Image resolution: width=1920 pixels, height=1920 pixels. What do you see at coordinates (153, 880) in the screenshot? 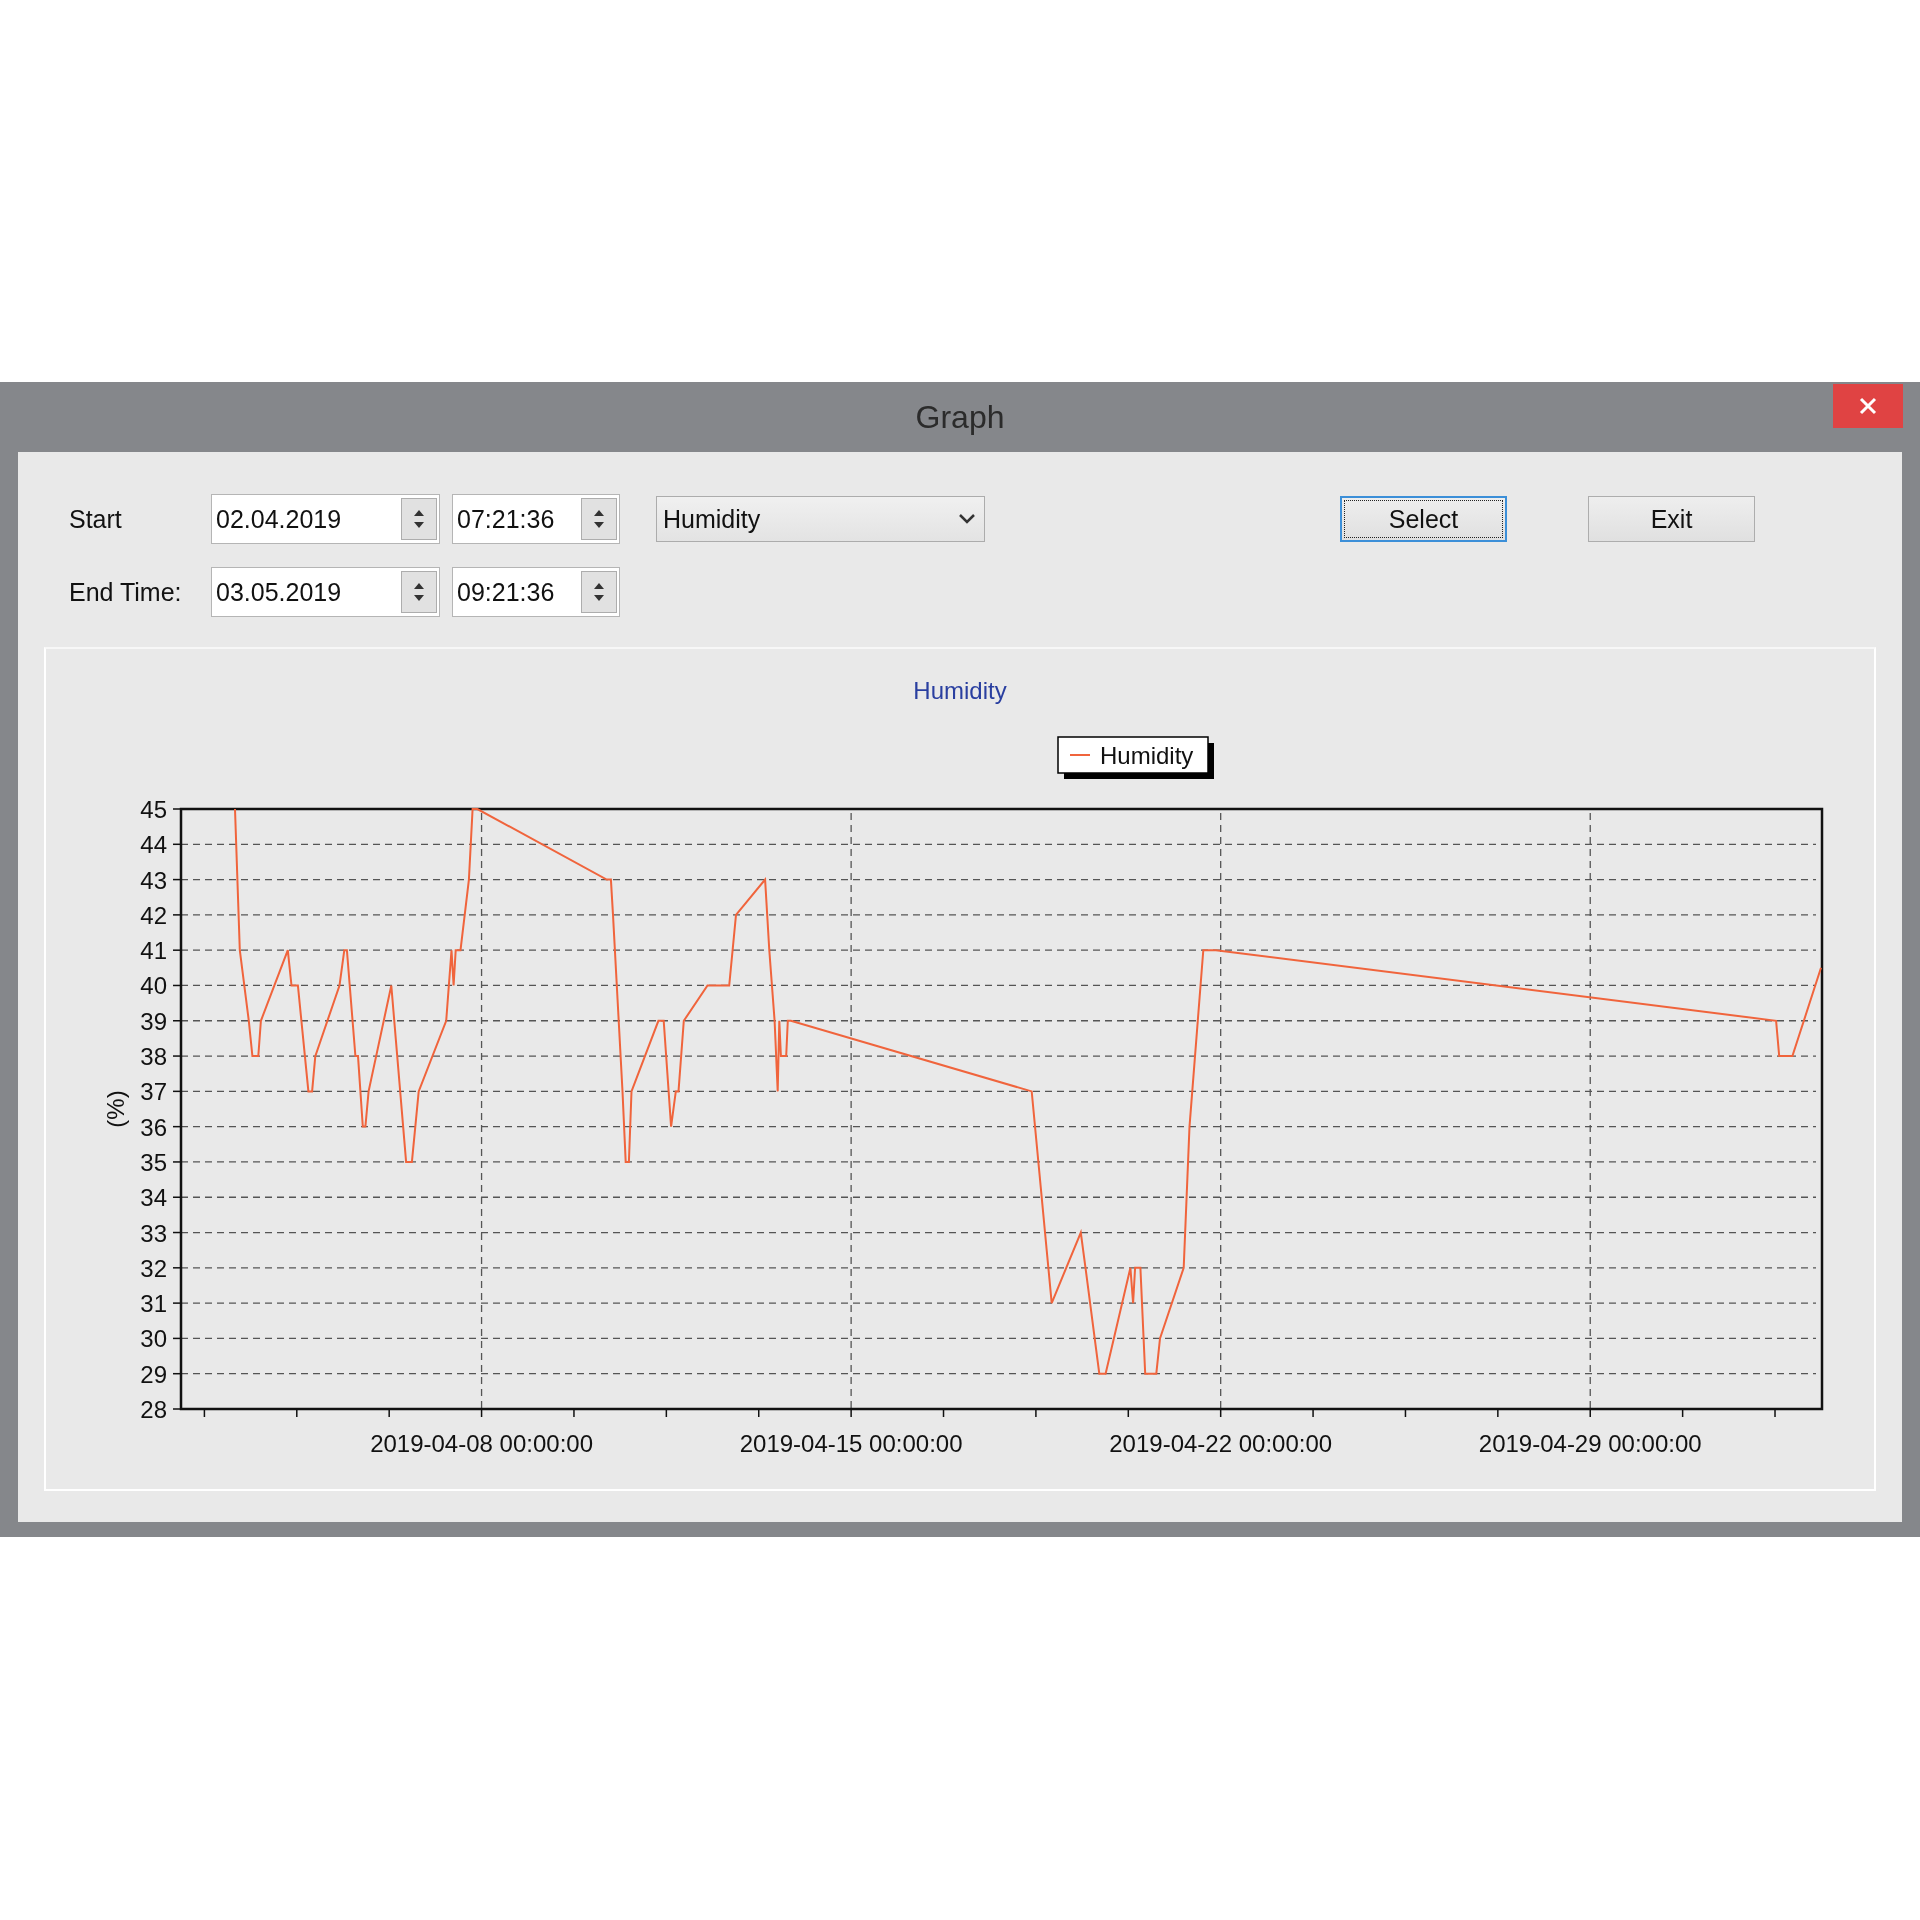
I see `axis-tick-label: 43` at bounding box center [153, 880].